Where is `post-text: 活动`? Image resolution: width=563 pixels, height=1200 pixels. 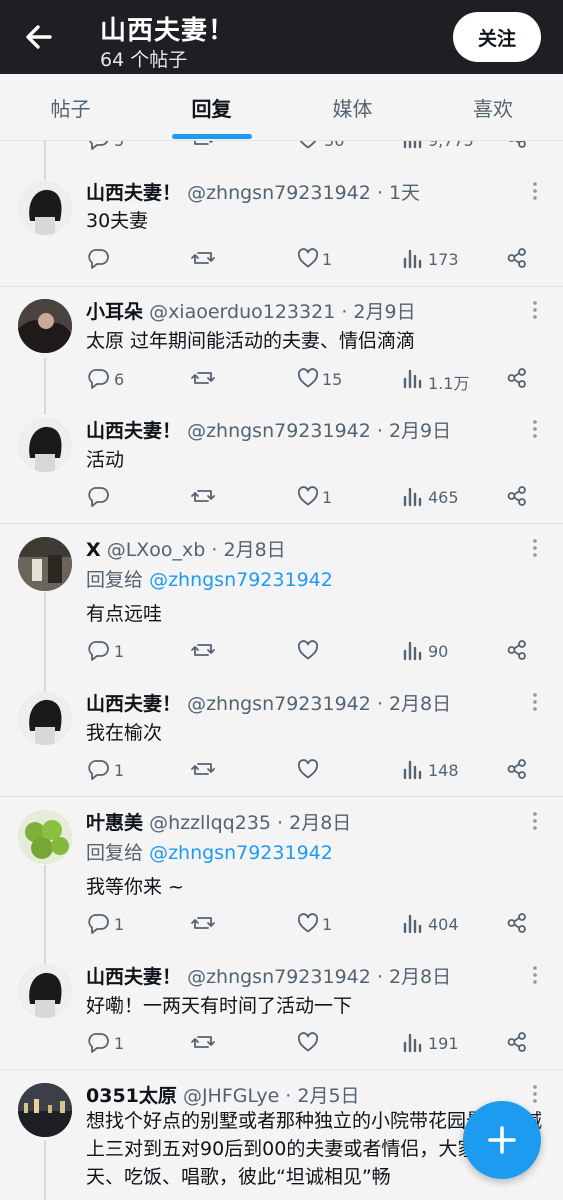
post-text: 活动 is located at coordinates (105, 460).